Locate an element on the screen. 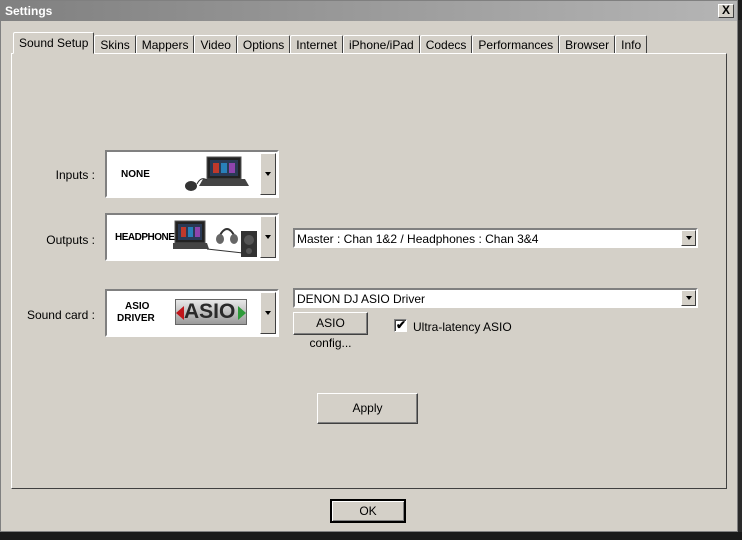 This screenshot has height=540, width=742. green-triangle-icon is located at coordinates (242, 313).